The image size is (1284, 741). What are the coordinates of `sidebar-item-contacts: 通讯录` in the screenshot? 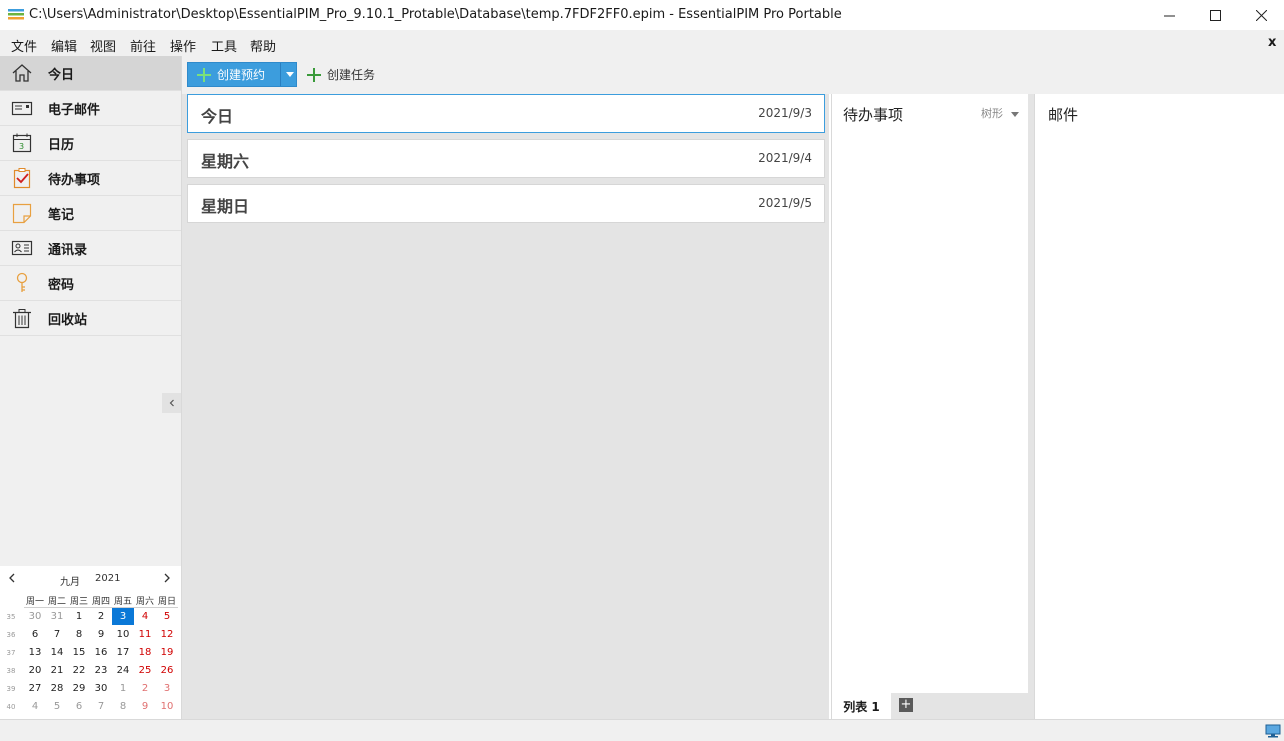 It's located at (90, 248).